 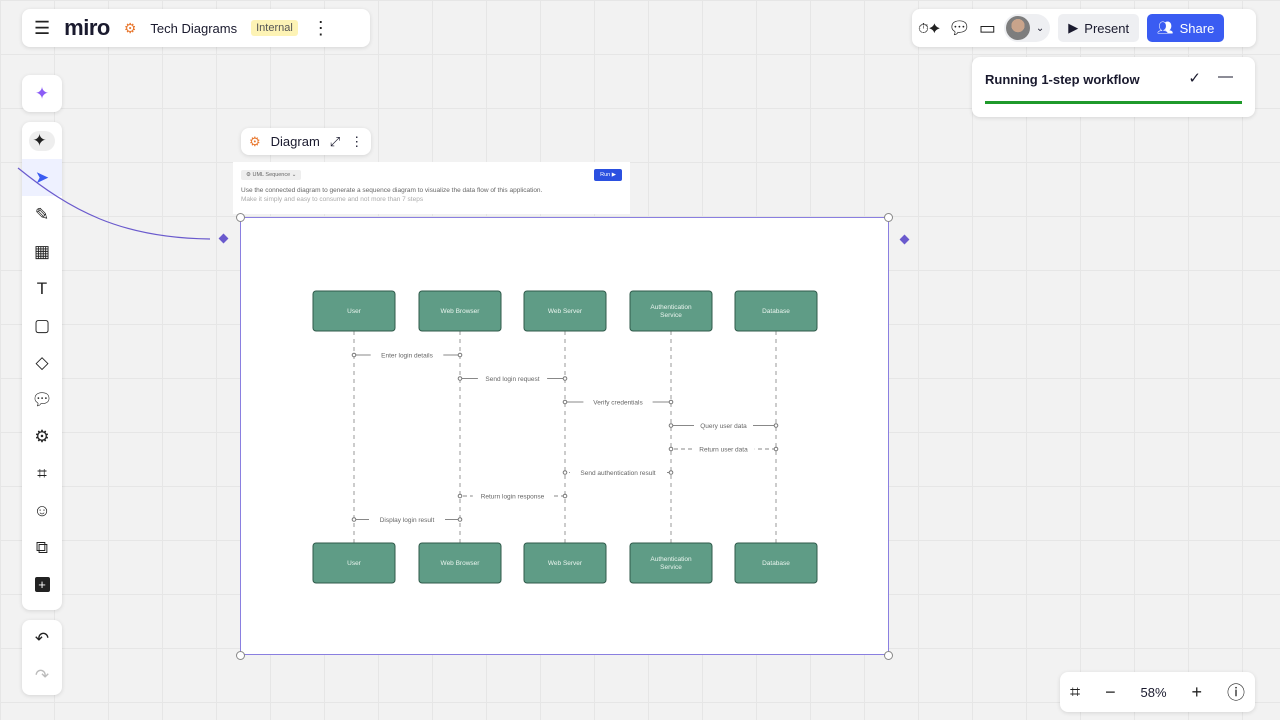 What do you see at coordinates (1165, 27) in the screenshot?
I see `users-icon: 👥︎` at bounding box center [1165, 27].